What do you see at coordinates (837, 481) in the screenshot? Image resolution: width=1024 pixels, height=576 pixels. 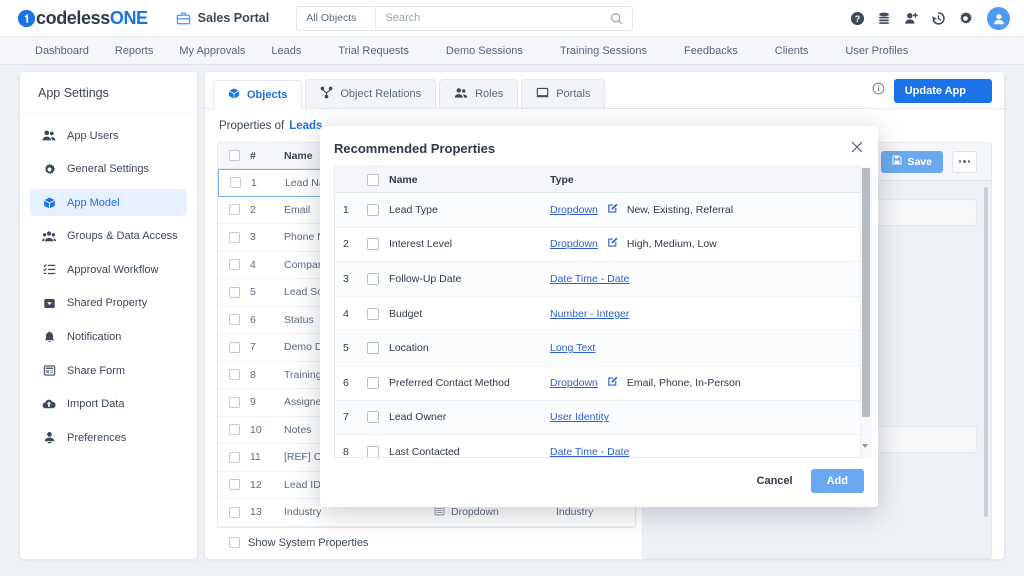 I see `add-button: Add` at bounding box center [837, 481].